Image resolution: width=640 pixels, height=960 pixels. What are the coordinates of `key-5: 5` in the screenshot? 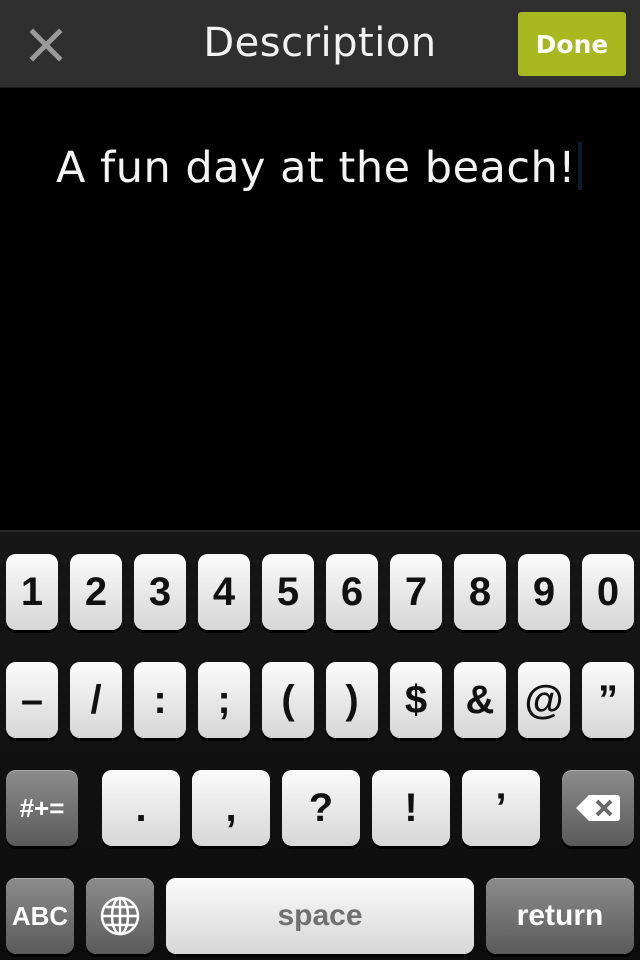 It's located at (288, 592).